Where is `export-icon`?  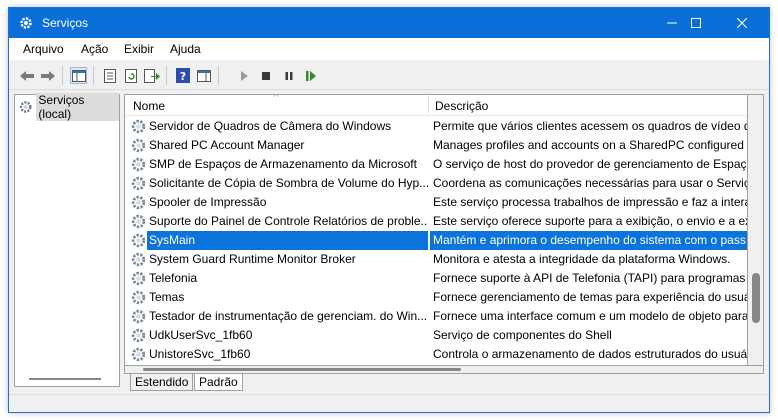 export-icon is located at coordinates (151, 75).